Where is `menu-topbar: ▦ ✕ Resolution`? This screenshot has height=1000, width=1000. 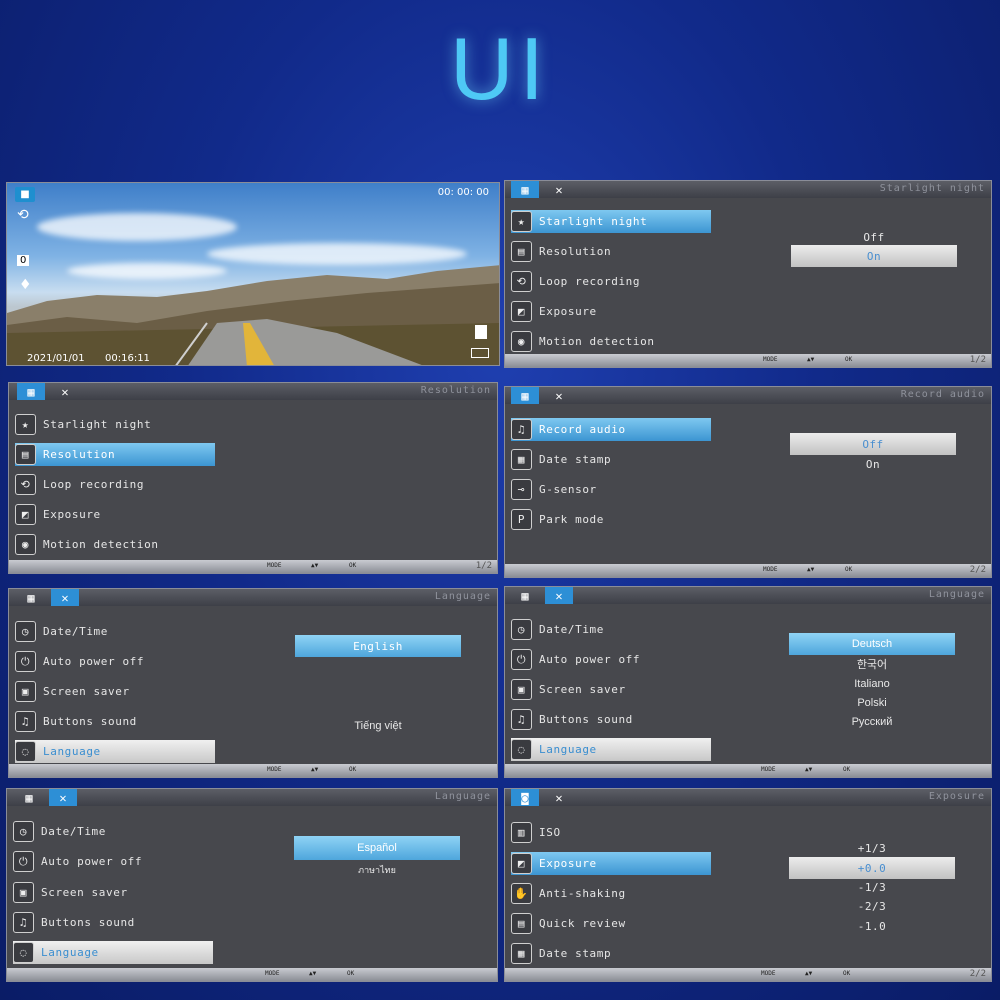 menu-topbar: ▦ ✕ Resolution is located at coordinates (253, 391).